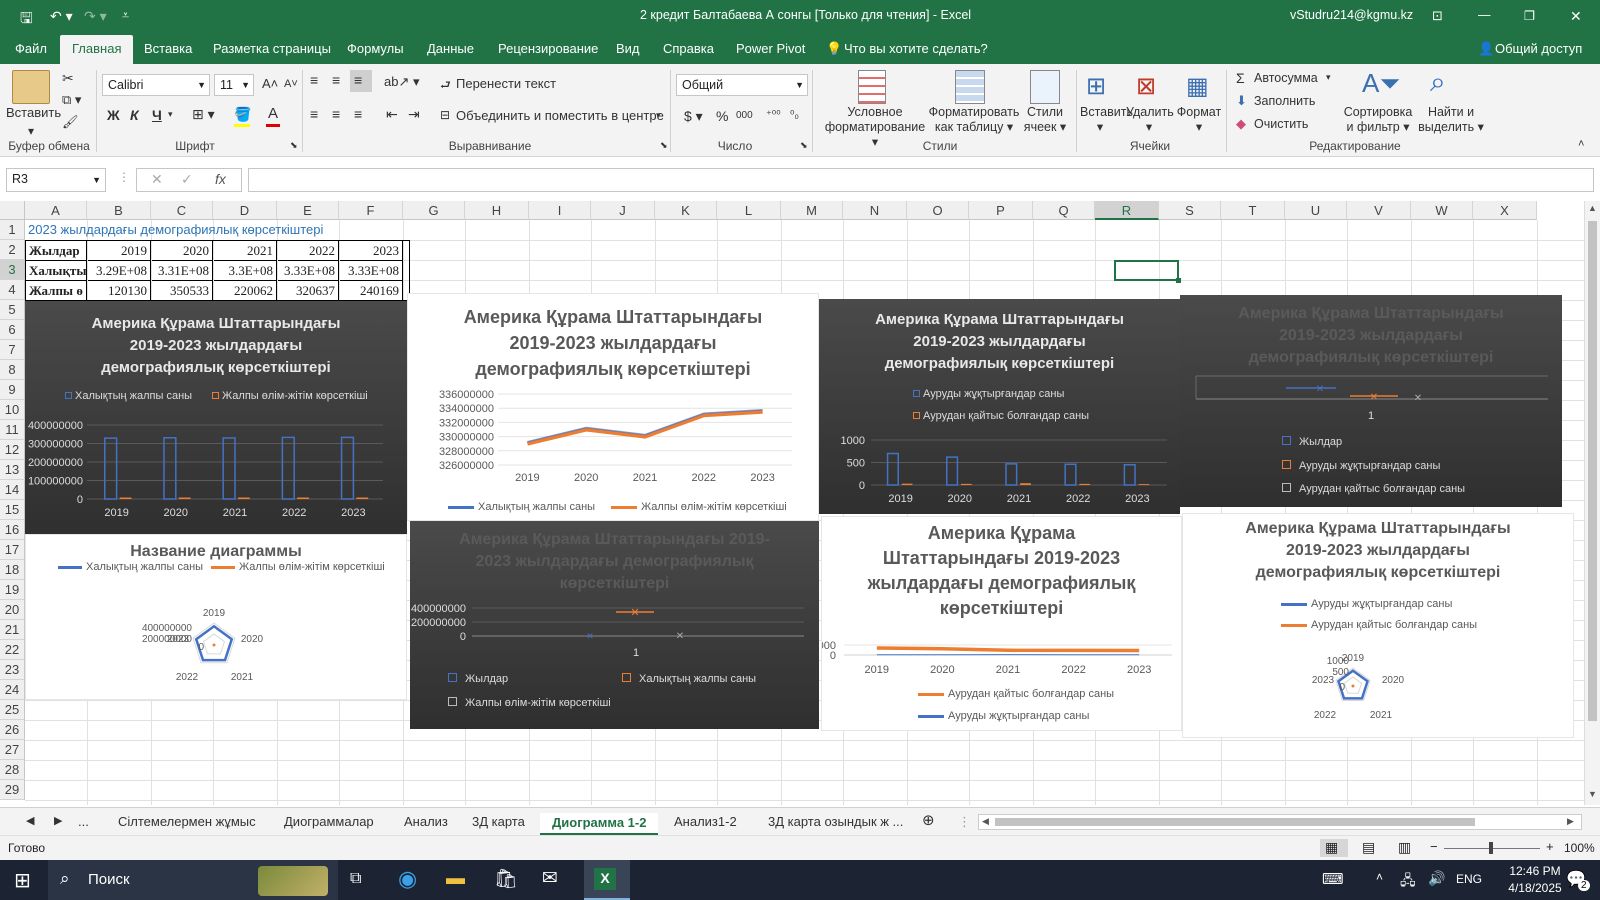  What do you see at coordinates (97, 49) in the screenshot?
I see `tab-home: Главная` at bounding box center [97, 49].